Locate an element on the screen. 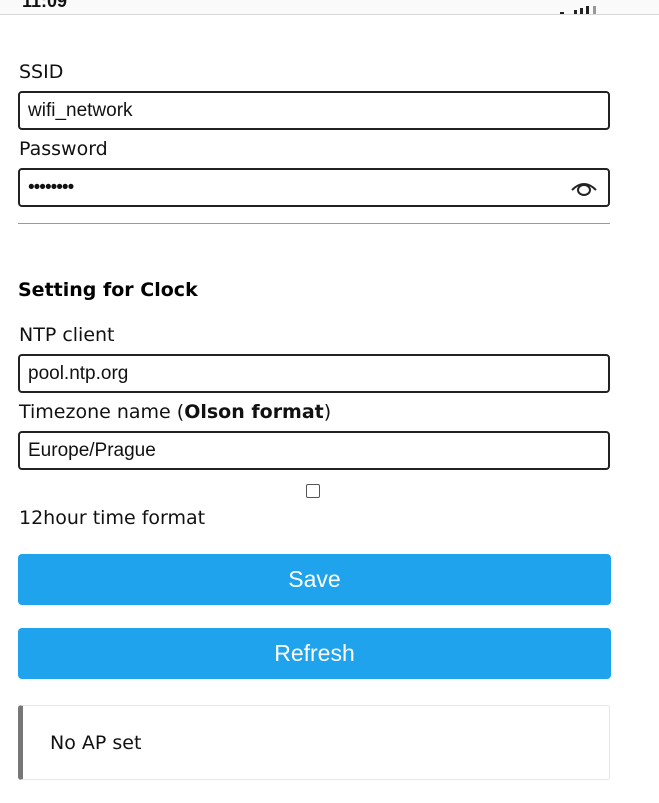 The image size is (659, 803). ntp-label: NTP client is located at coordinates (67, 335).